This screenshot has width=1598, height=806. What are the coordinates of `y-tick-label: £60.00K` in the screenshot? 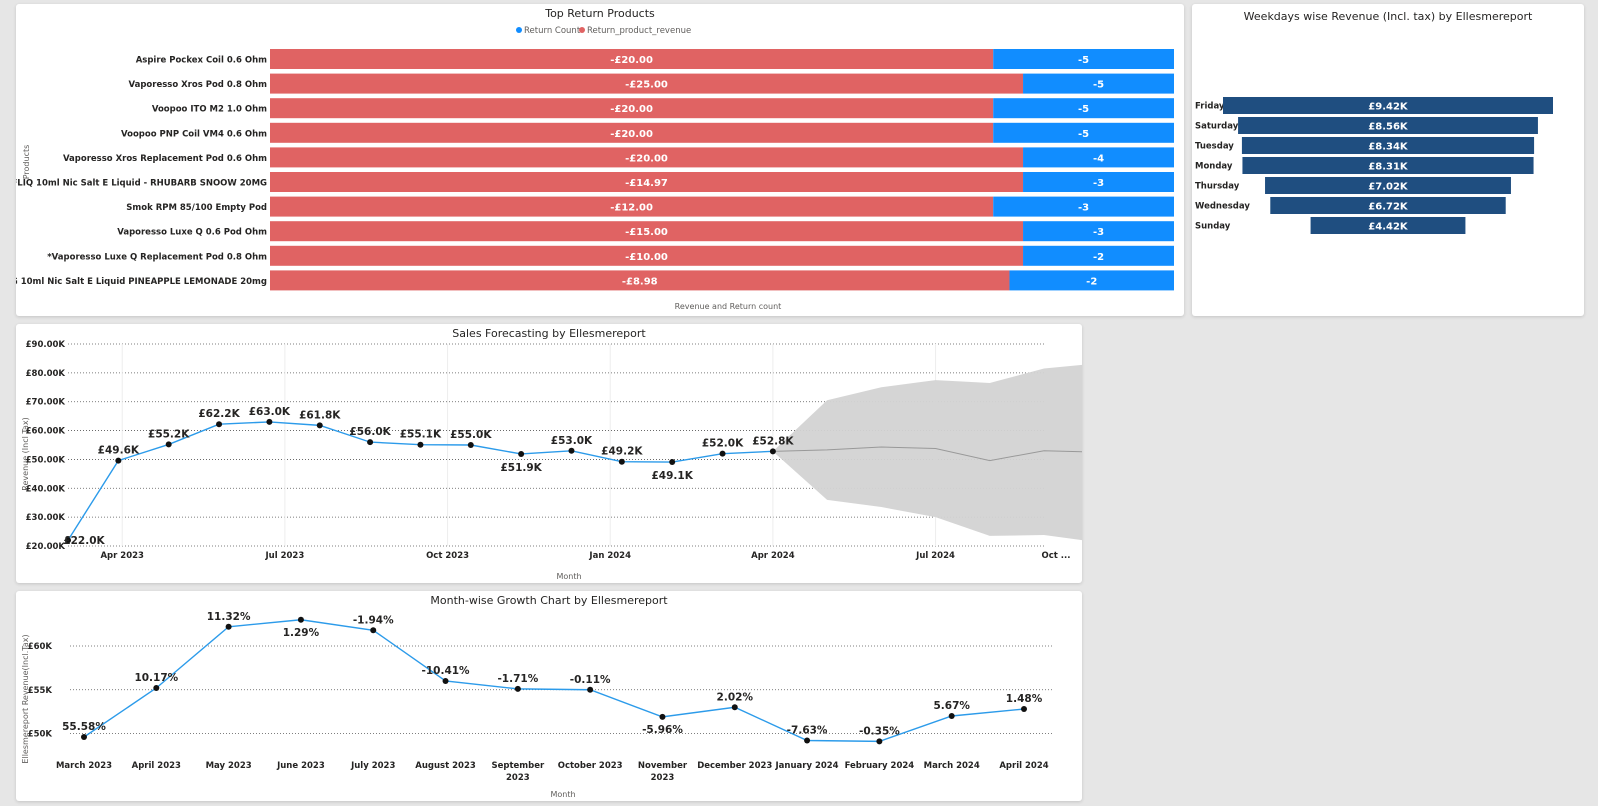 It's located at (46, 432).